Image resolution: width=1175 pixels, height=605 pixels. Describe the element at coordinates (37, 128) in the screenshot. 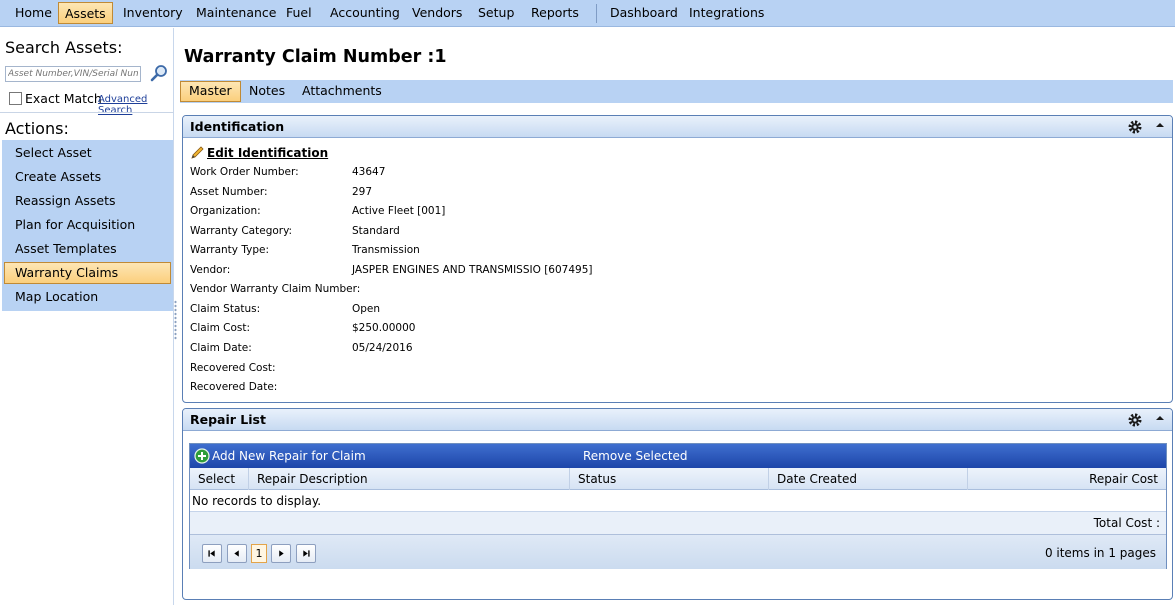

I see `actions-title: Actions:` at that location.